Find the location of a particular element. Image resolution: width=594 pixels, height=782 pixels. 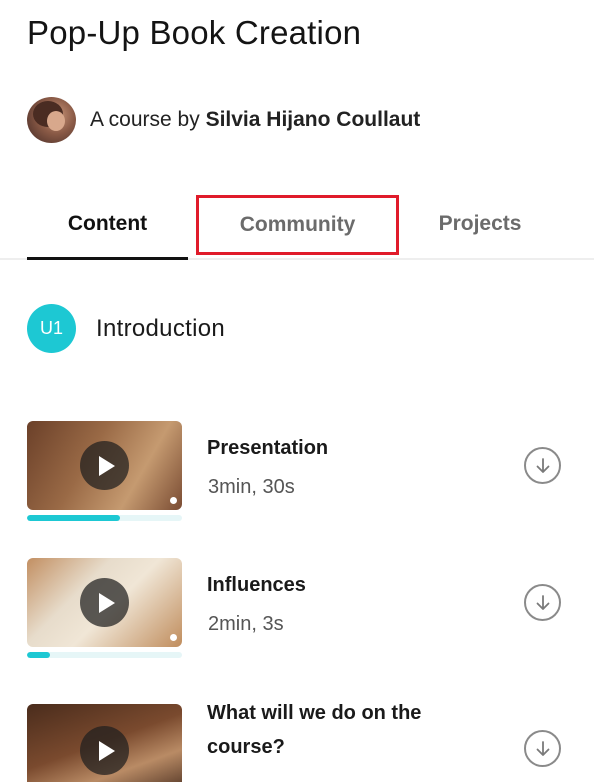

unit-title: Introduction is located at coordinates (161, 328).